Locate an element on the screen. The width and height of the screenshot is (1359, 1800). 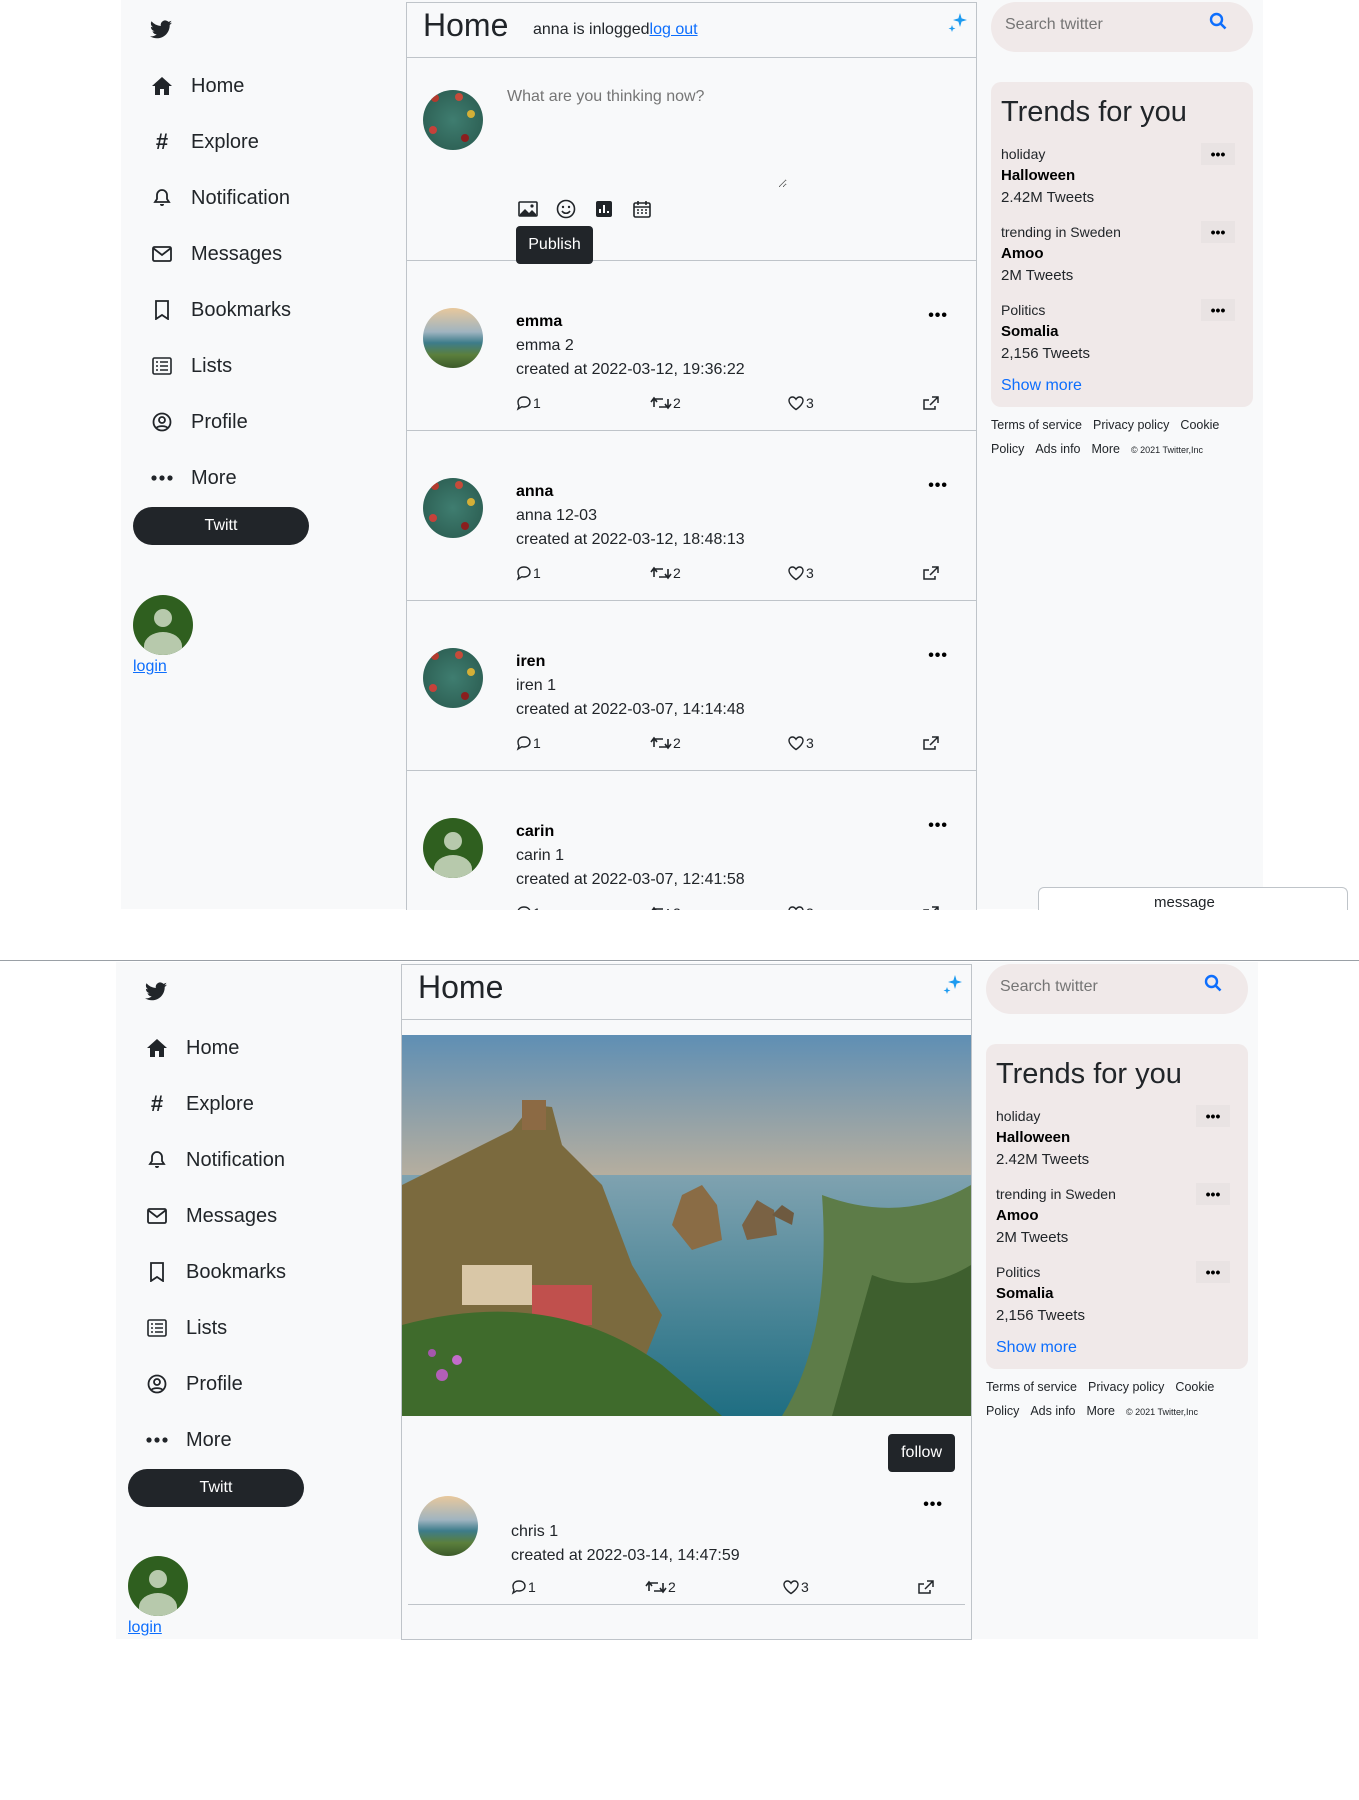
tweet-username: iren is located at coordinates (530, 662).